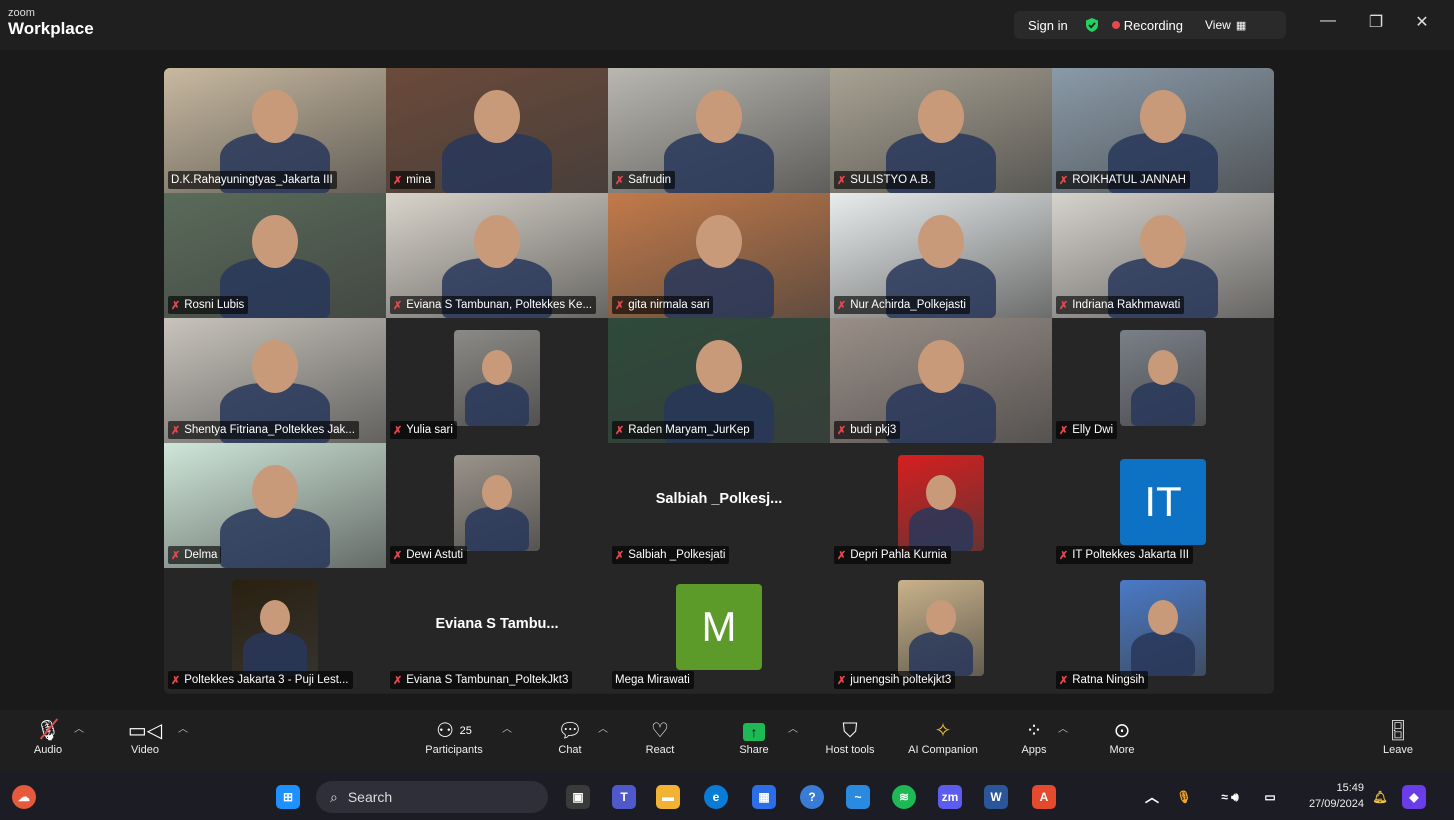 This screenshot has width=1454, height=820. What do you see at coordinates (603, 727) in the screenshot?
I see `chat-options-caret: ︿` at bounding box center [603, 727].